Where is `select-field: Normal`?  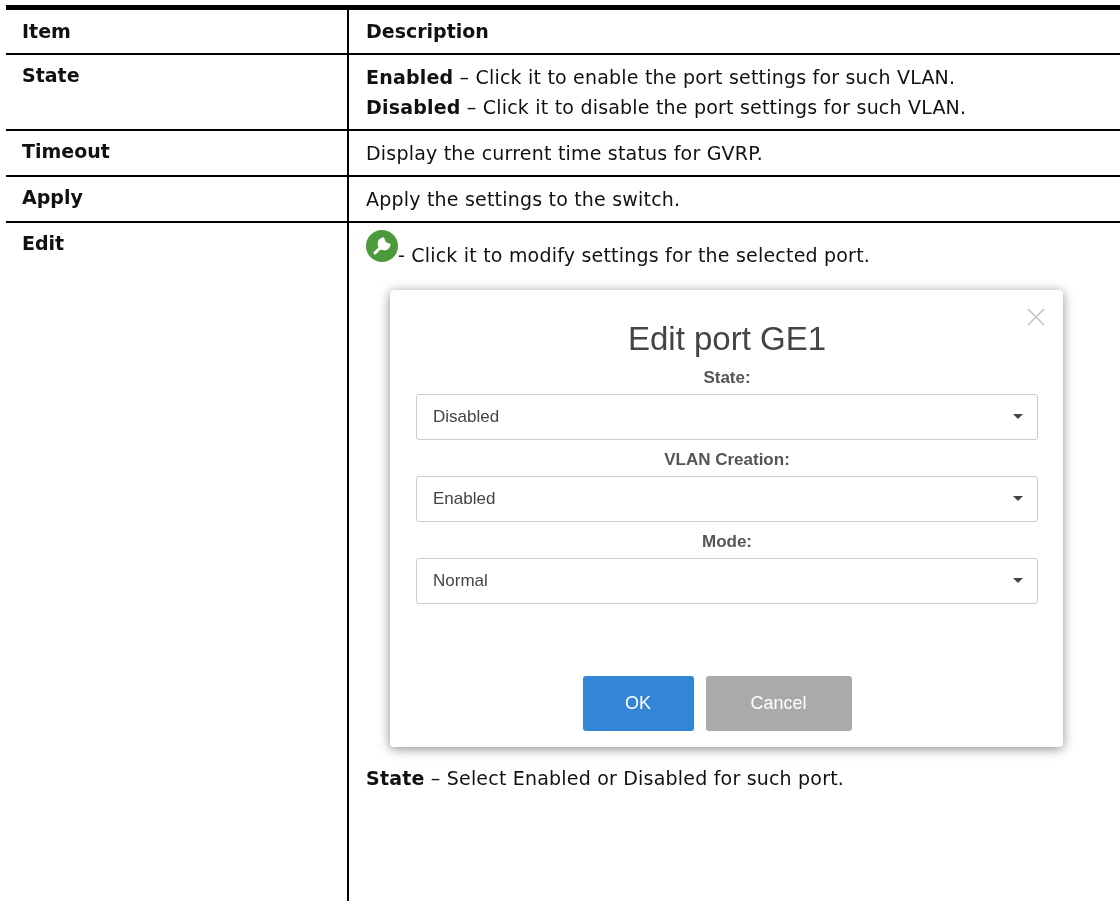 select-field: Normal is located at coordinates (727, 581).